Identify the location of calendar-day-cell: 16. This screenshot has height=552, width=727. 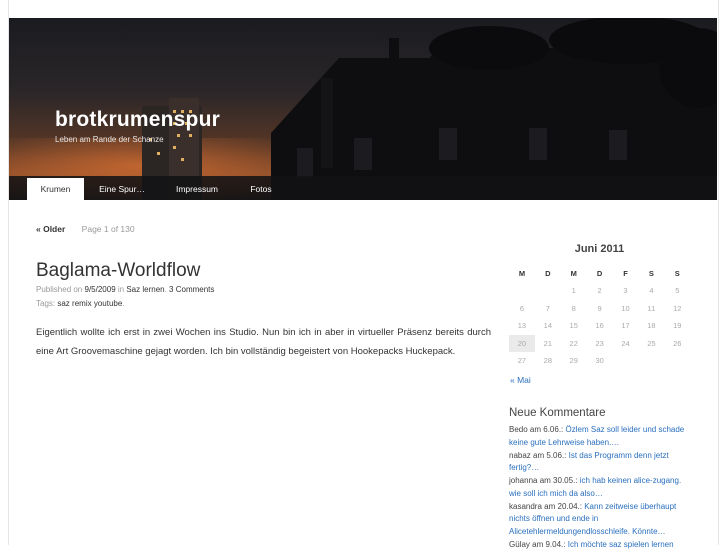
(599, 326).